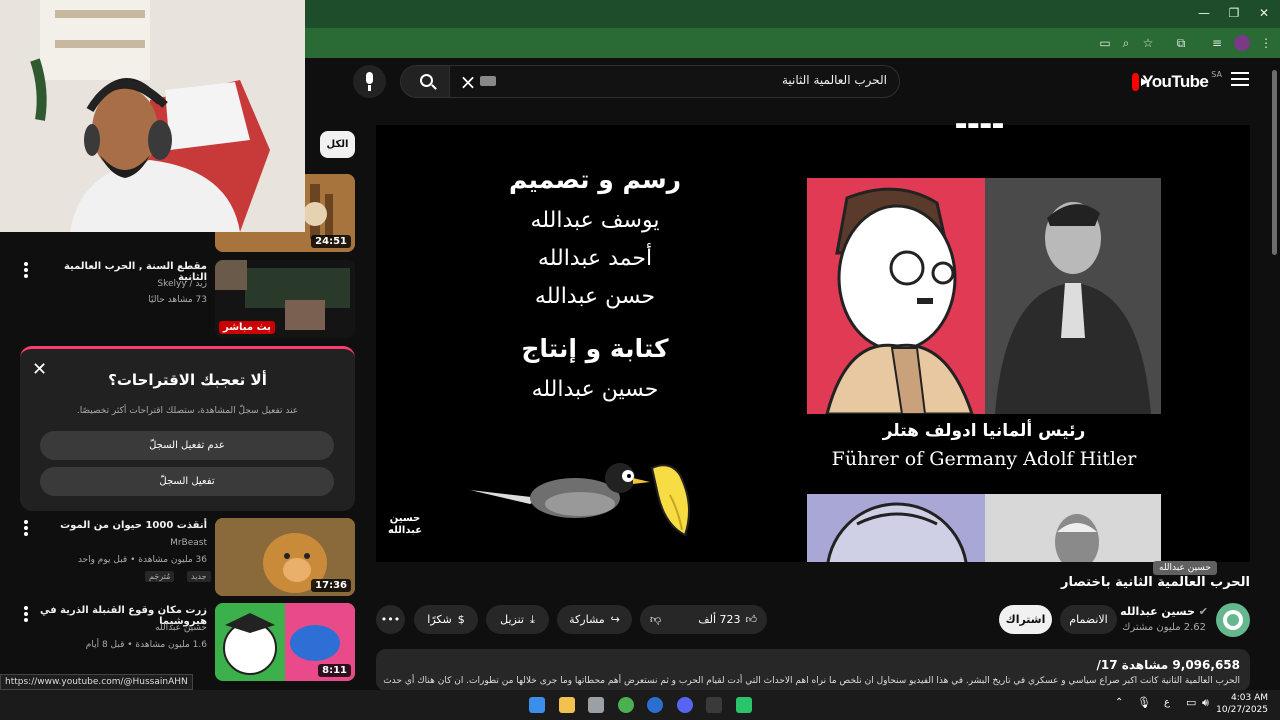 This screenshot has height=720, width=1280. Describe the element at coordinates (655, 619) in the screenshot. I see `dislike-icon: 👎︎` at that location.